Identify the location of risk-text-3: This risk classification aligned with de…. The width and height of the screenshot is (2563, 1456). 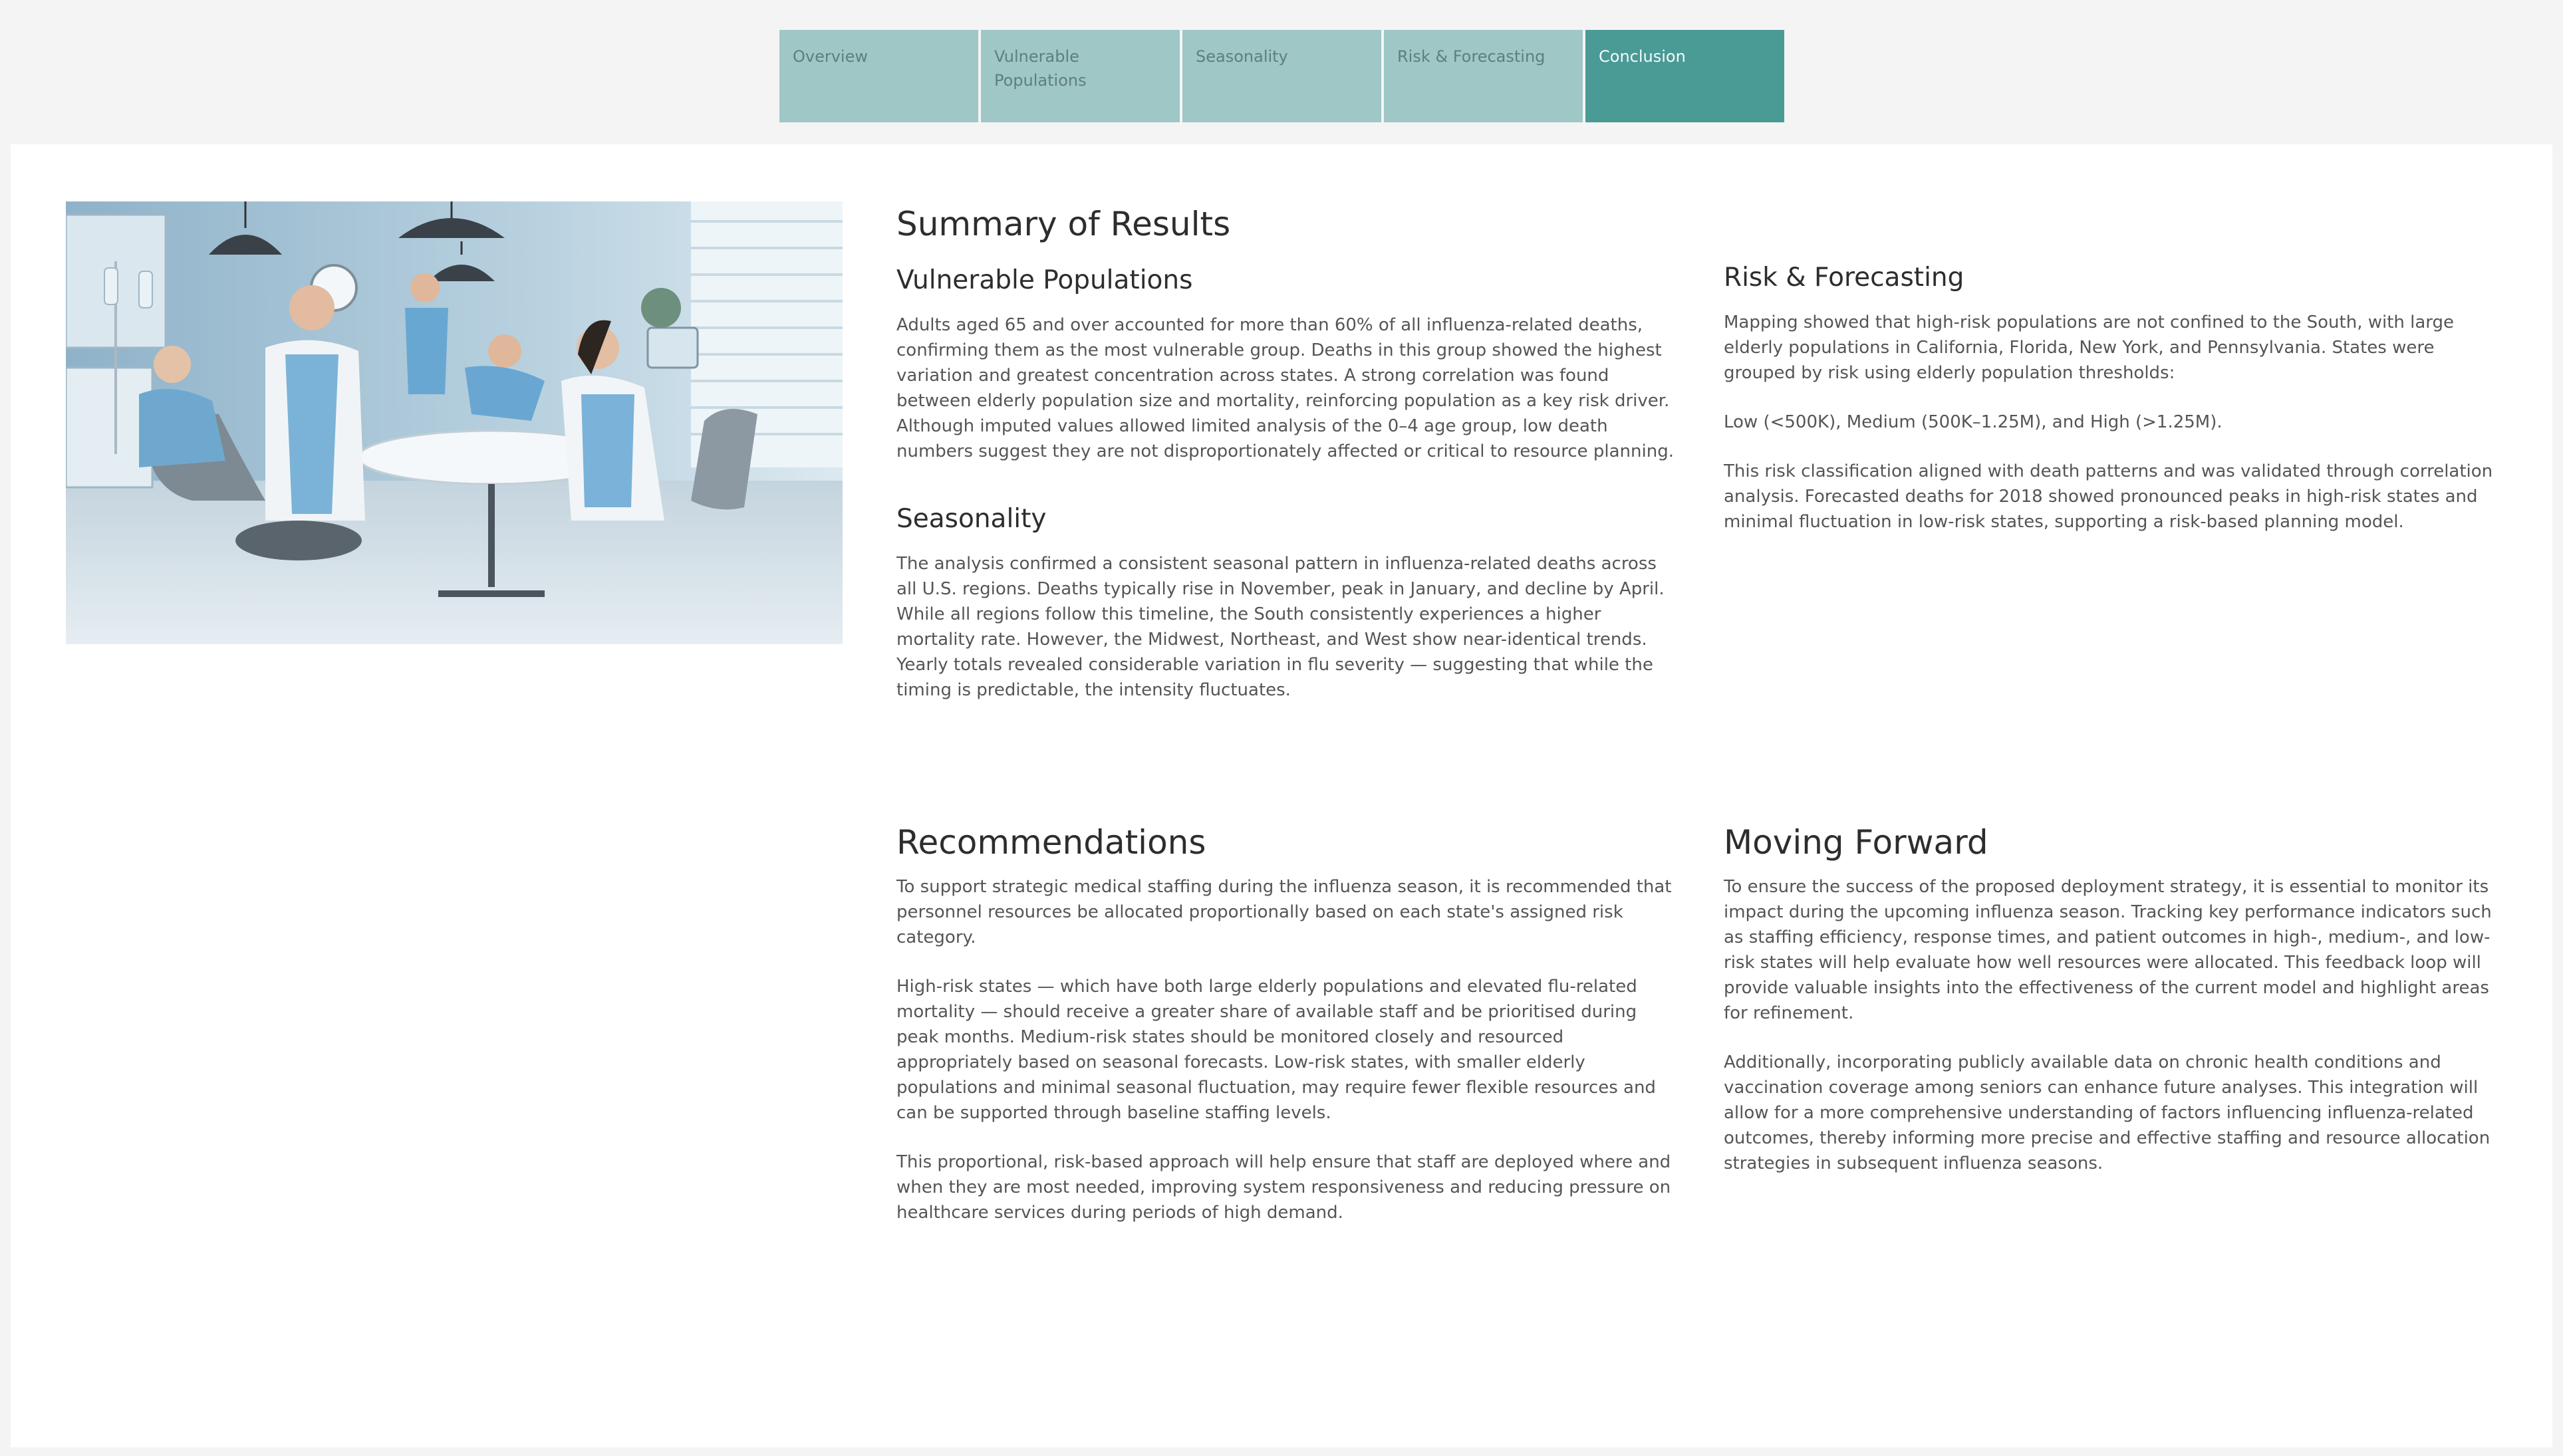
(2108, 496).